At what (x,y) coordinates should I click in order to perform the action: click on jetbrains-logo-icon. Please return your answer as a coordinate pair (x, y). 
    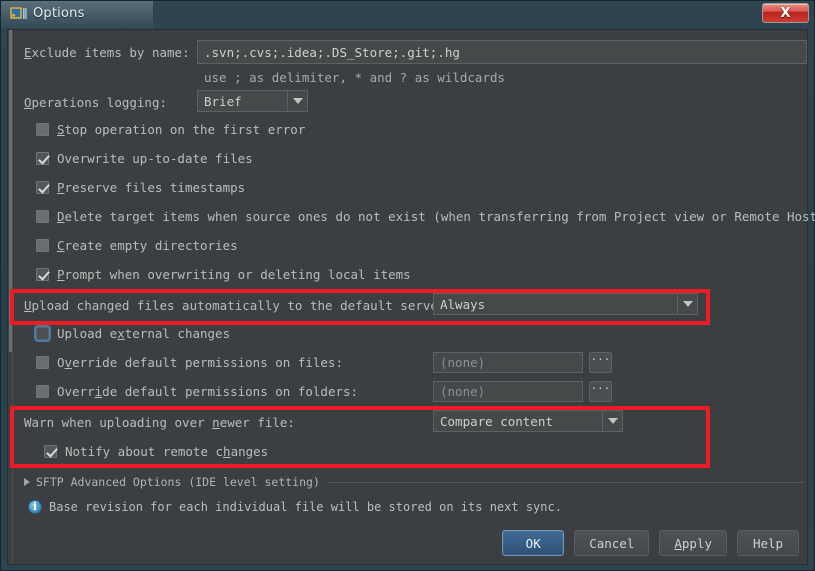
    Looking at the image, I should click on (18, 15).